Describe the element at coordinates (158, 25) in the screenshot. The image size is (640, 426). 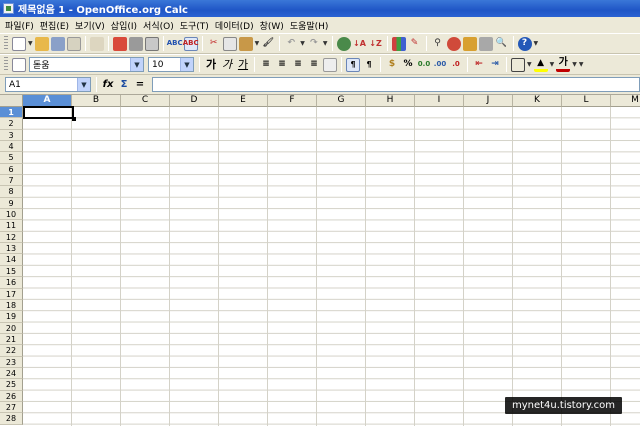
I see `menu-format: 서식(O)` at that location.